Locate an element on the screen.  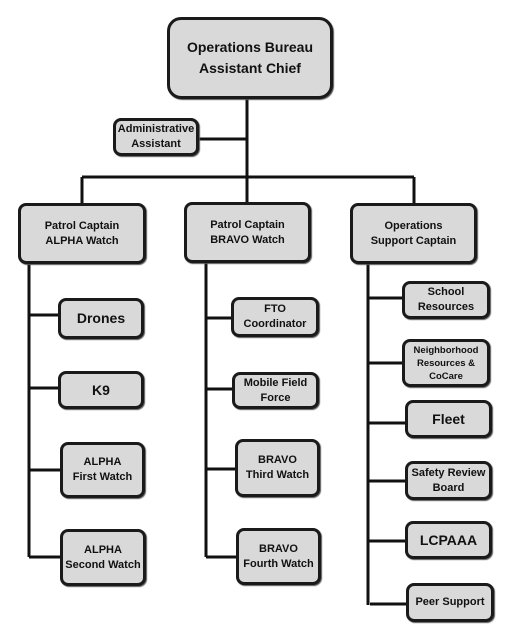
safety-review-board-box: Safety Review Board is located at coordinates (448, 480).